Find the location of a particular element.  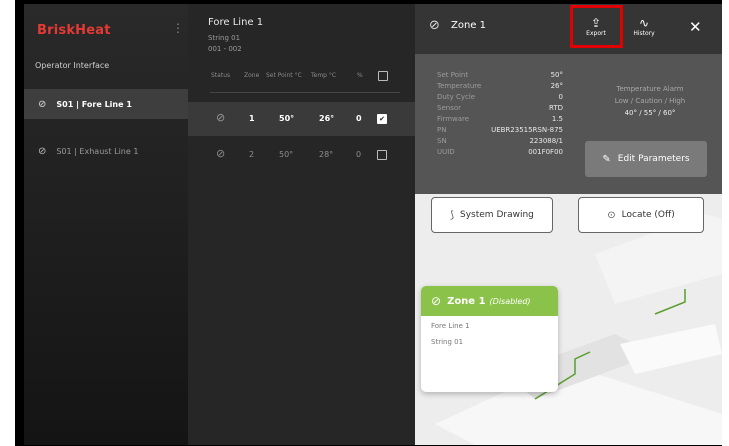

header-divider is located at coordinates (305, 92).